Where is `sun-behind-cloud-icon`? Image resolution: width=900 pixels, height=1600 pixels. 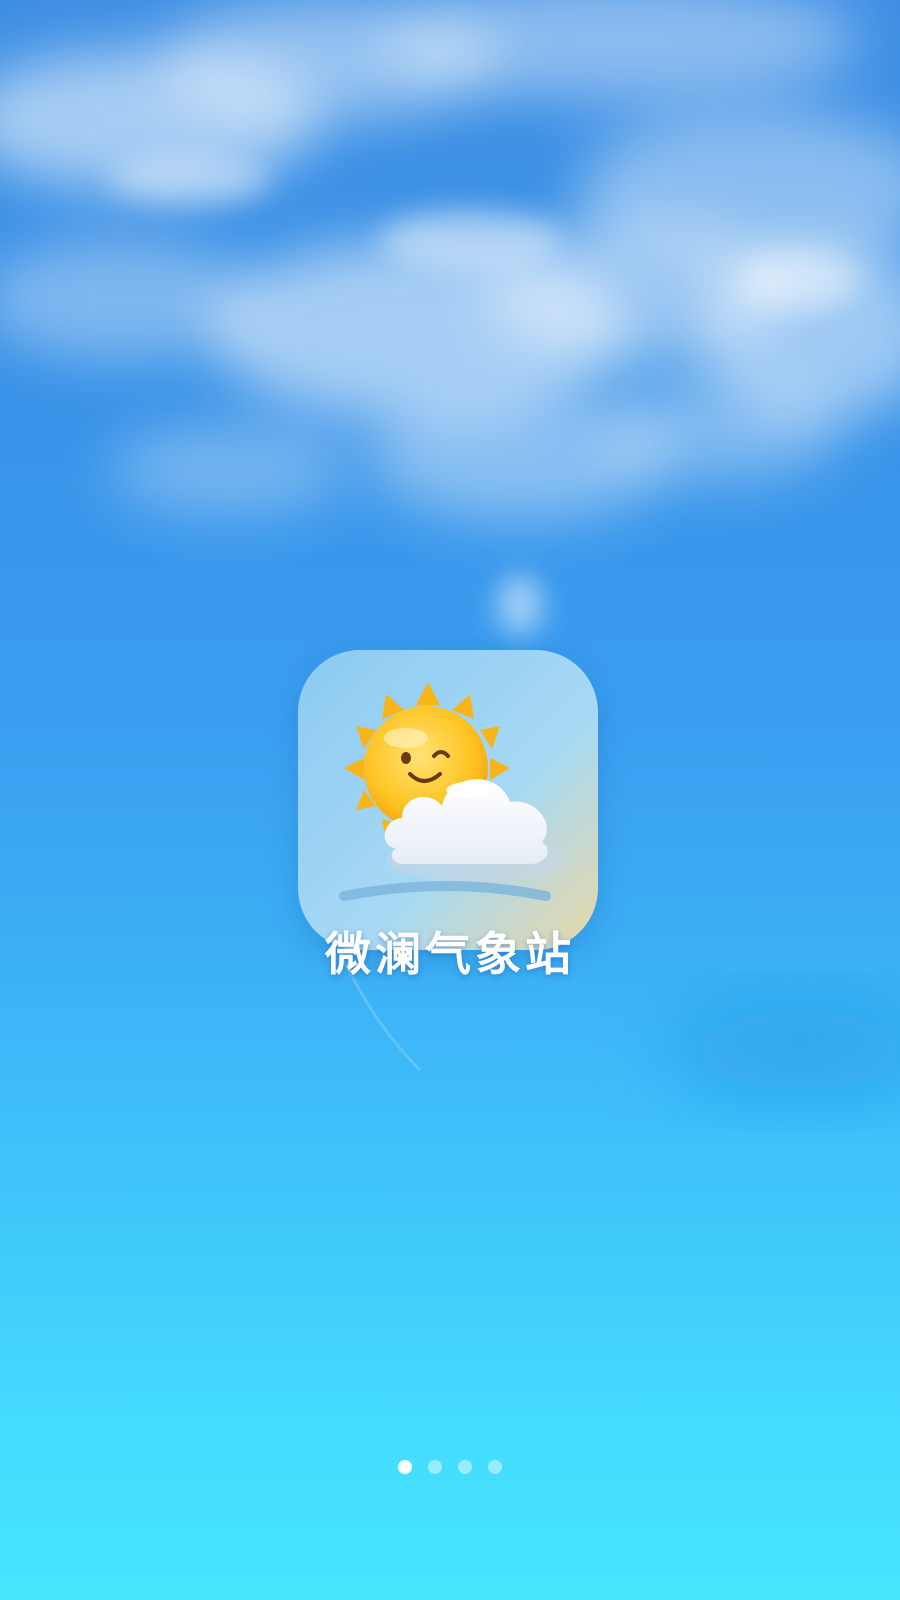 sun-behind-cloud-icon is located at coordinates (448, 800).